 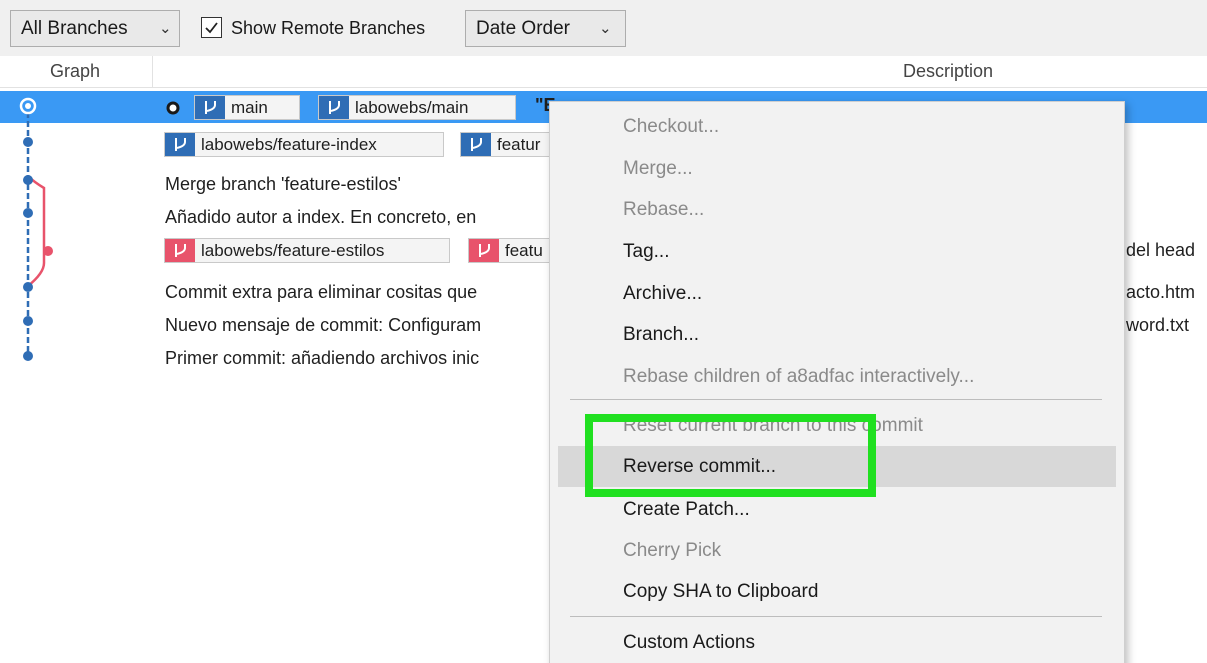 I want to click on commit-message: Commit extra para eliminar cositas que, so click(x=321, y=292).